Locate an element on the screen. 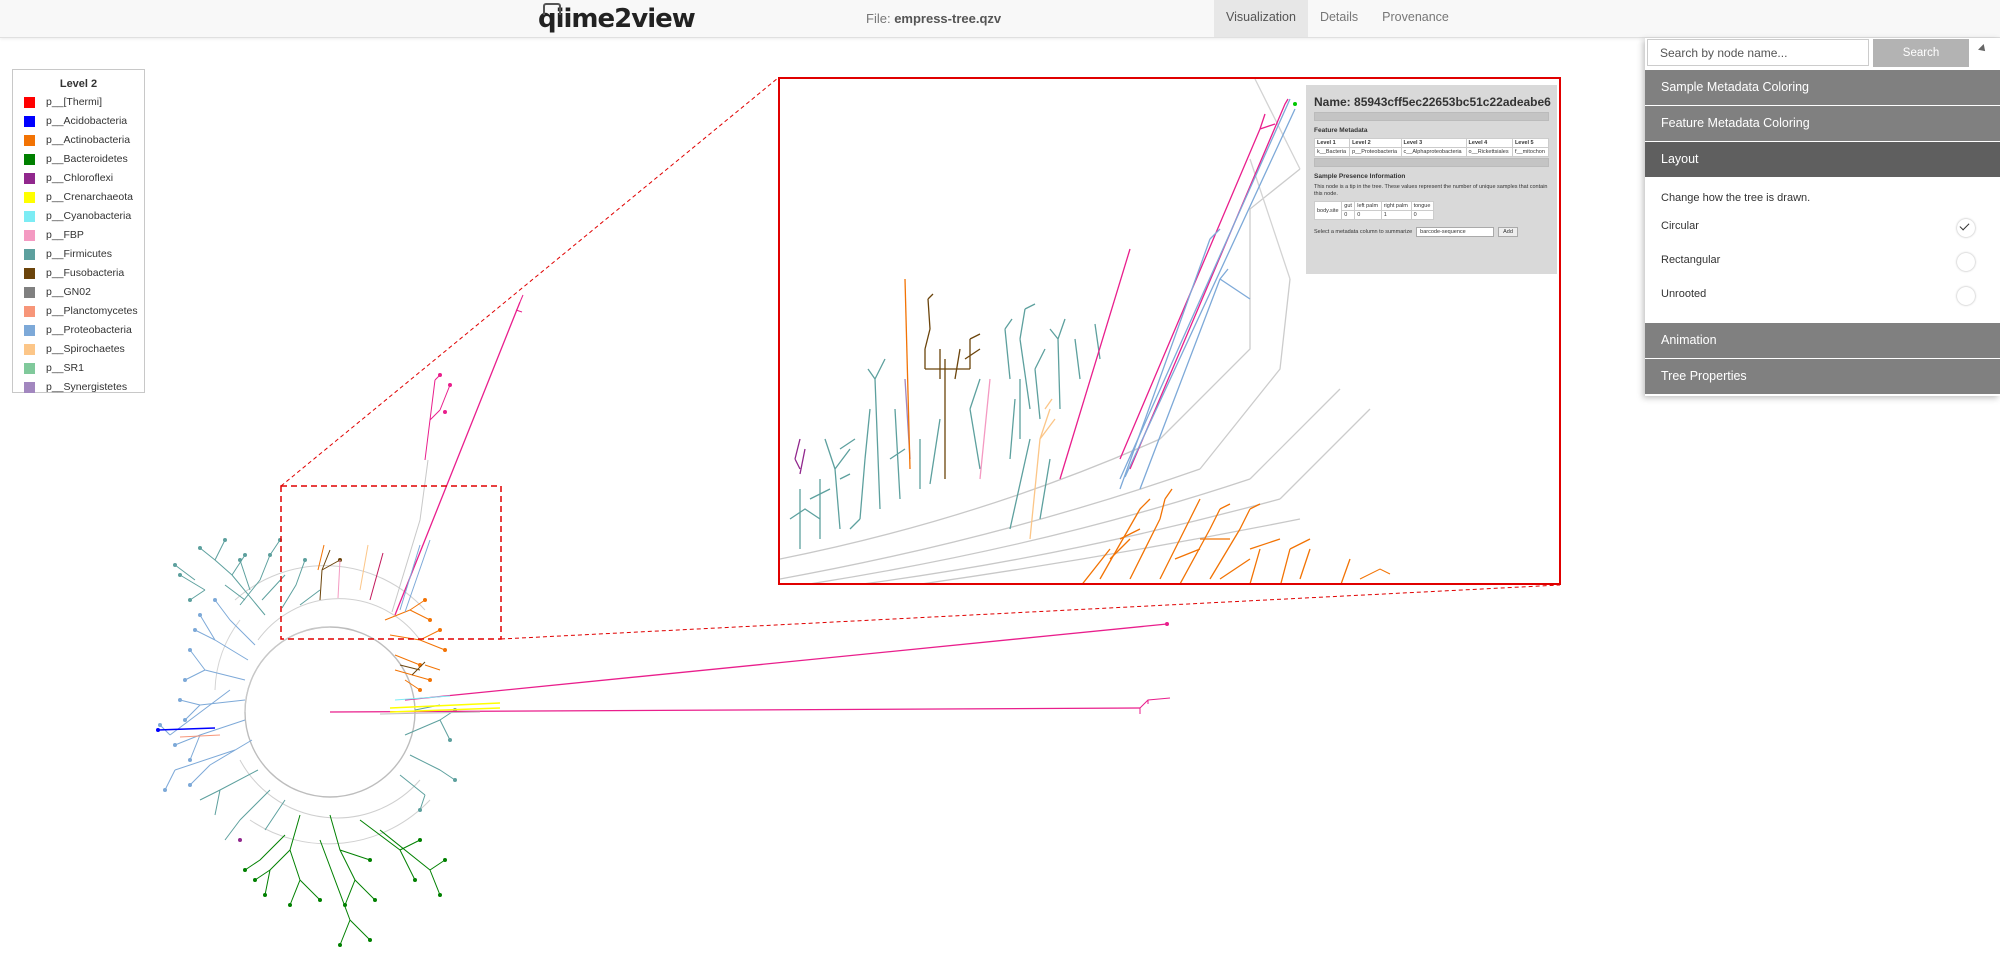 The image size is (2000, 971). legend-item: p__Acidobacteria is located at coordinates (78, 122).